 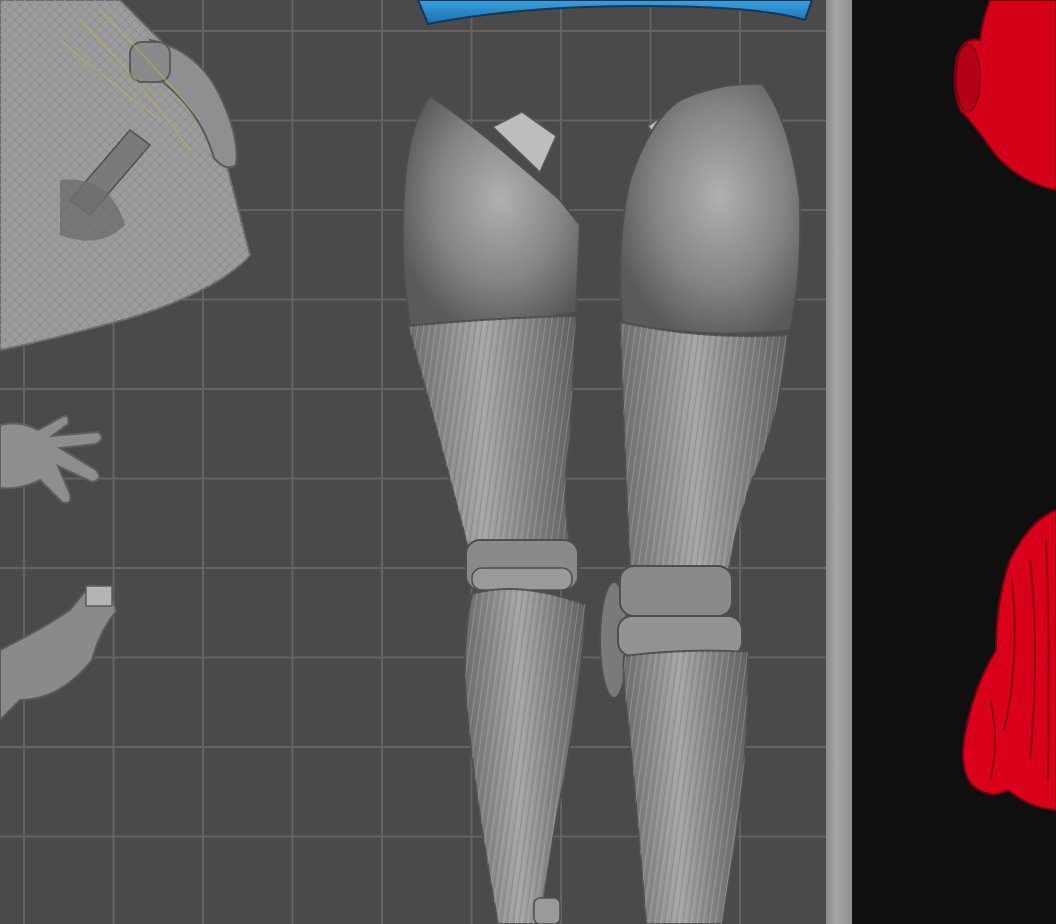 What do you see at coordinates (839, 462) in the screenshot?
I see `build-plate-edge` at bounding box center [839, 462].